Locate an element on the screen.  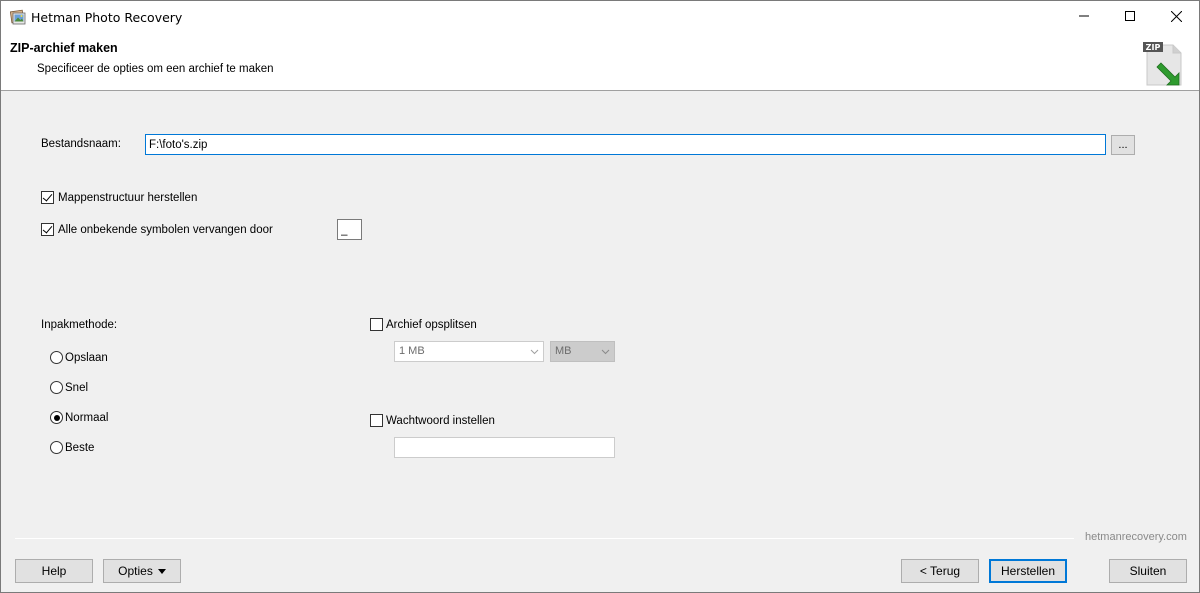
close-button-label: Sluiten is located at coordinates (1148, 571).